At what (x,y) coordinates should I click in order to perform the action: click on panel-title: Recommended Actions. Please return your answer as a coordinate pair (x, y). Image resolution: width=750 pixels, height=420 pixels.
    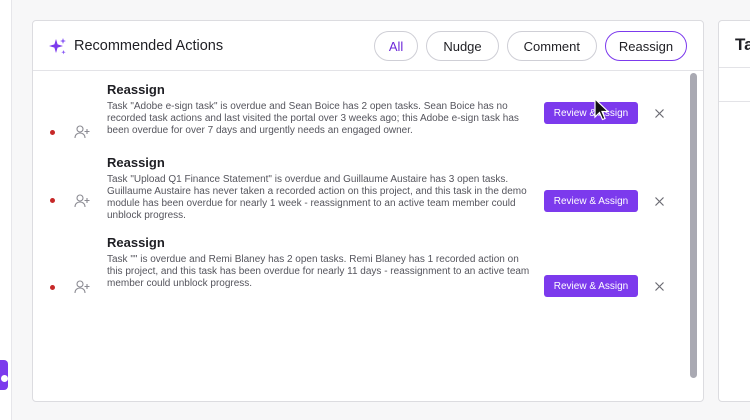
    Looking at the image, I should click on (149, 46).